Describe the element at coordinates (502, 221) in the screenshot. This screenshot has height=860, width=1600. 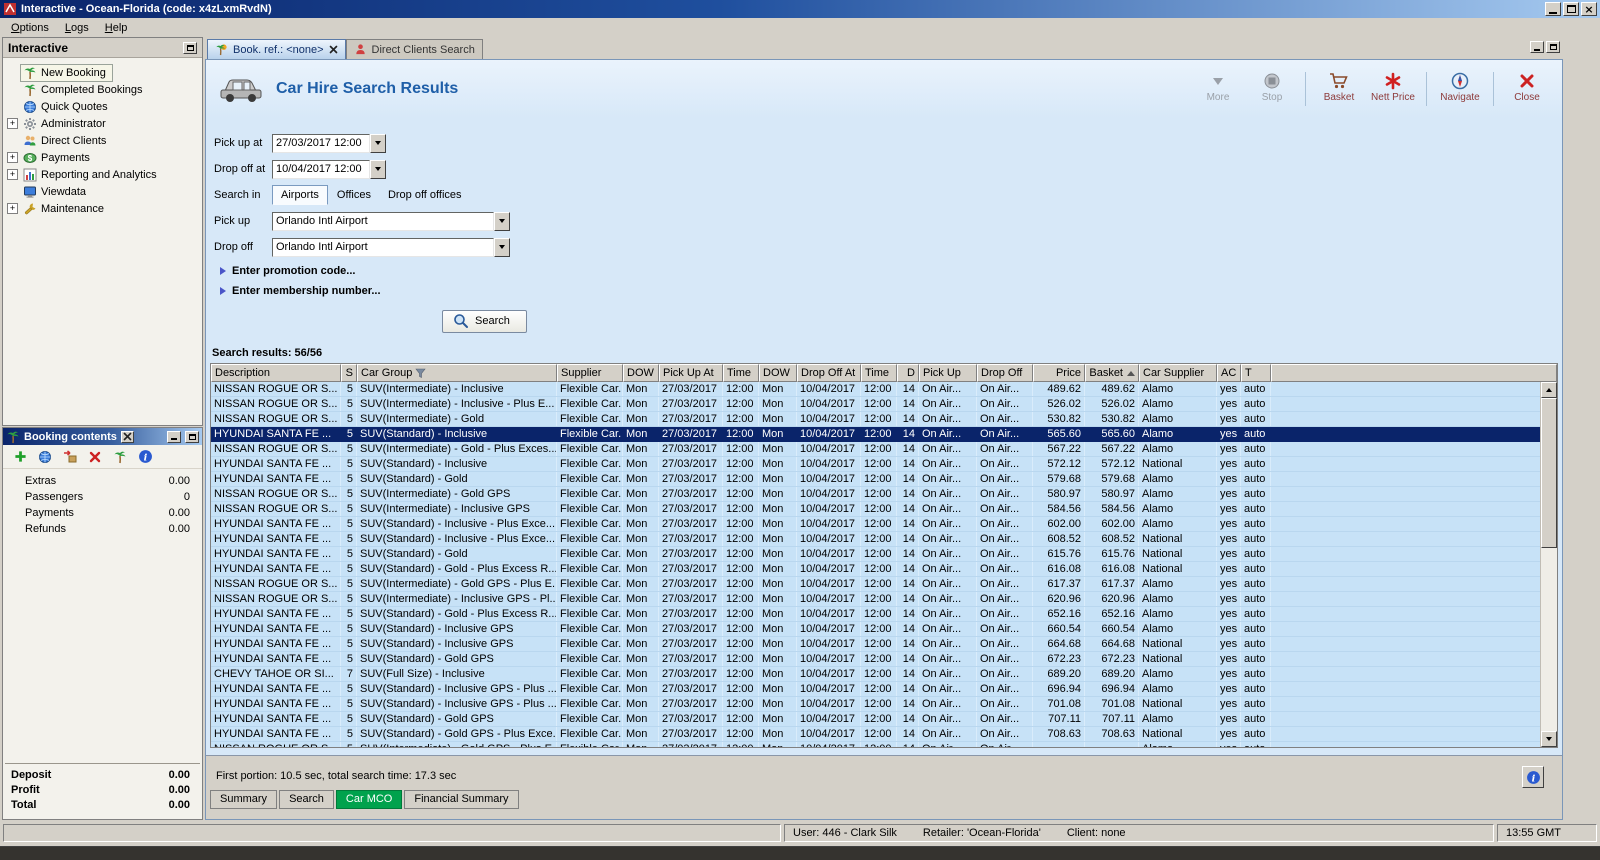
I see `pickup-location-dropdown-button` at that location.